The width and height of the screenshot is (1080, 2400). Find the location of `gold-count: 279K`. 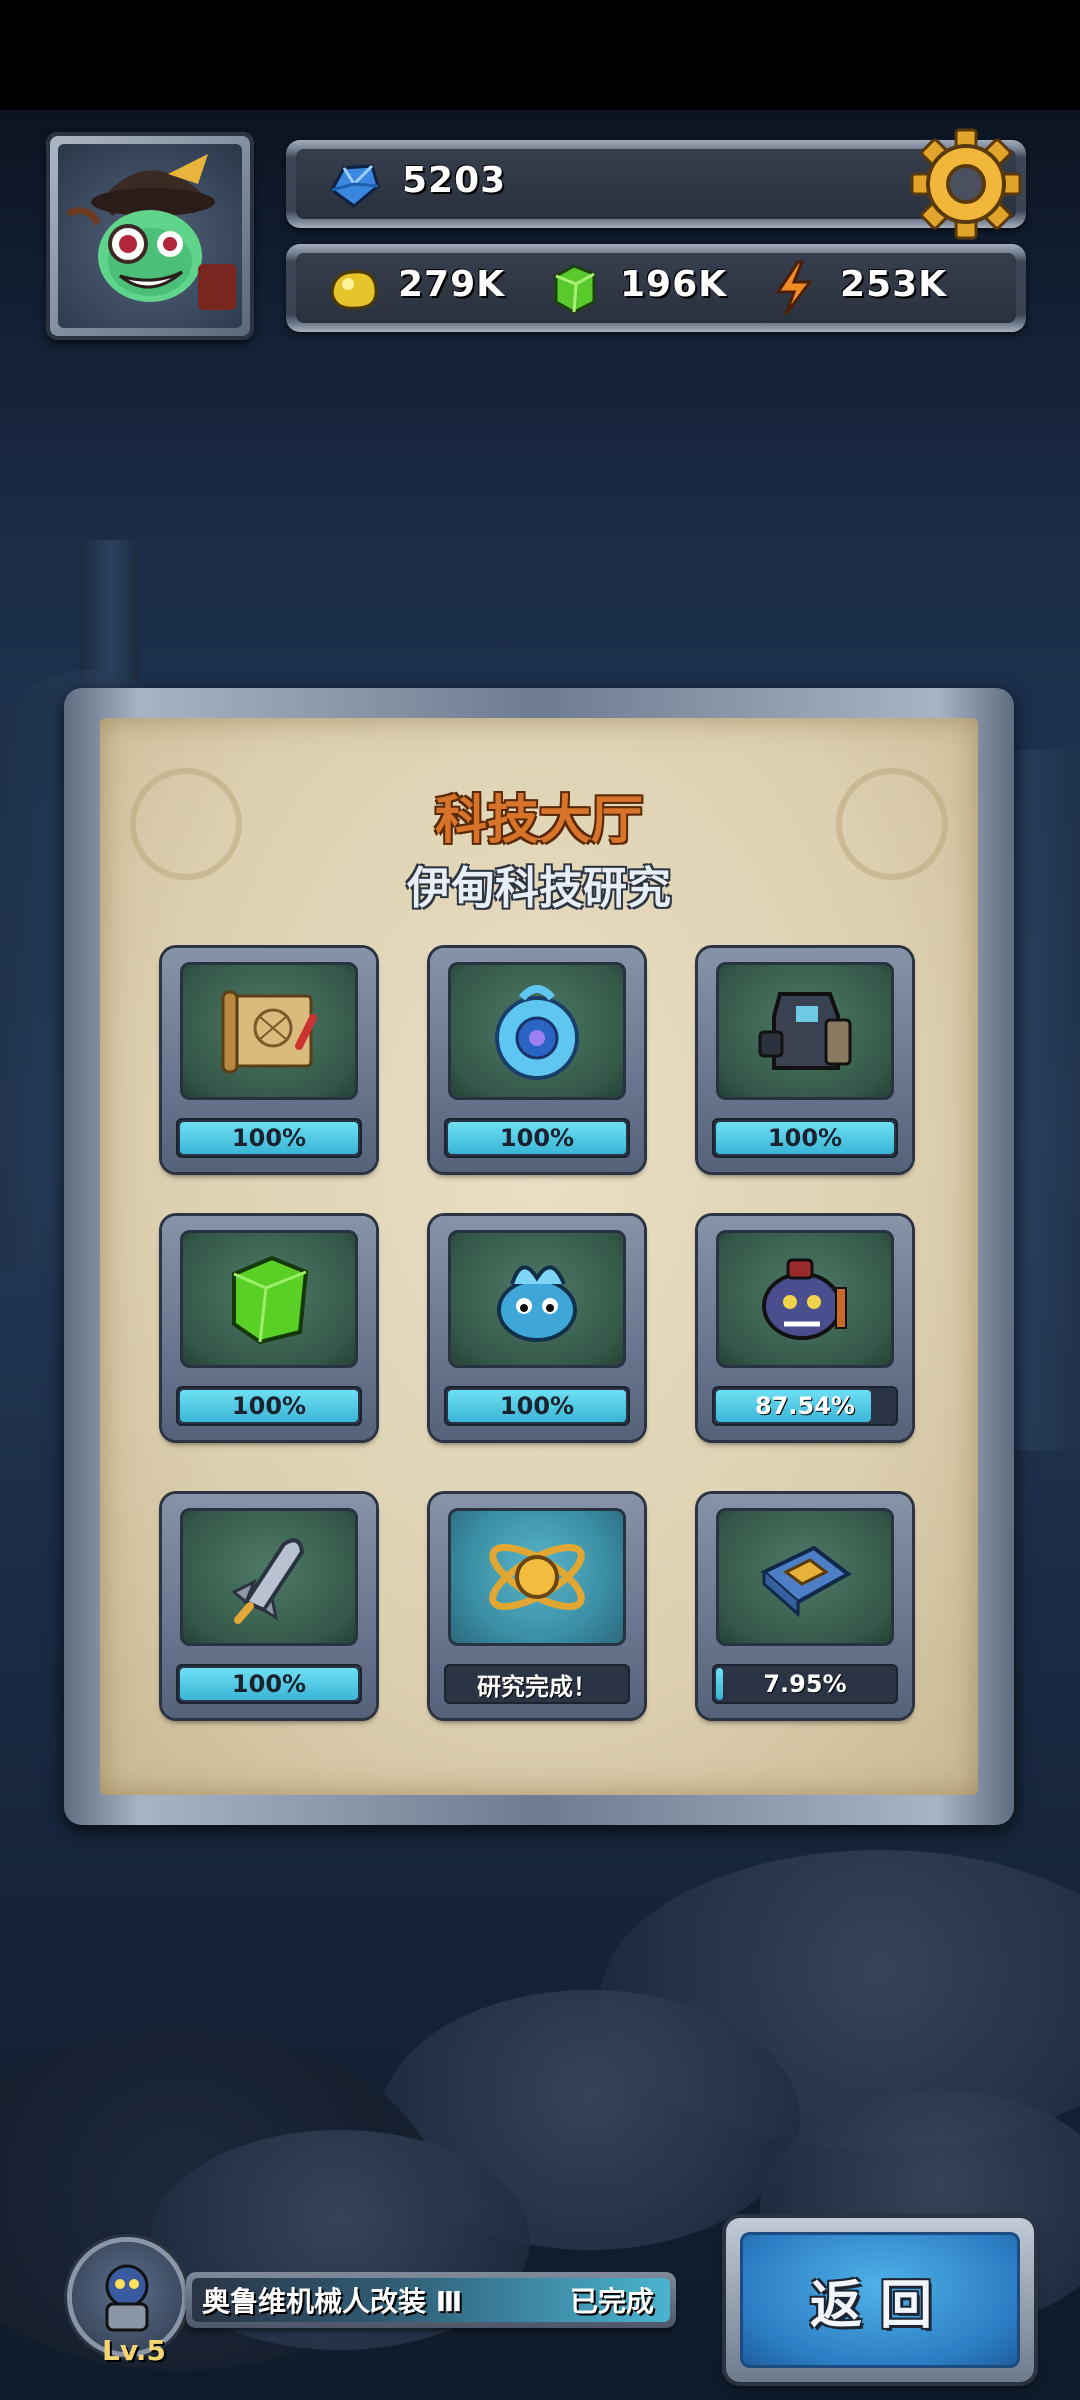

gold-count: 279K is located at coordinates (452, 284).